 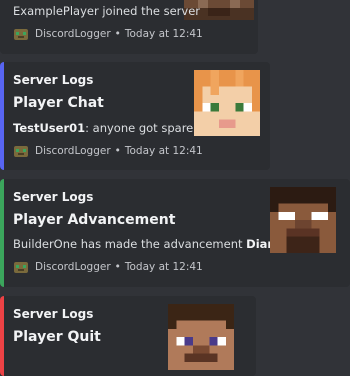 What do you see at coordinates (130, 244) in the screenshot?
I see `advancement-text: BuilderOne has made the advancement` at bounding box center [130, 244].